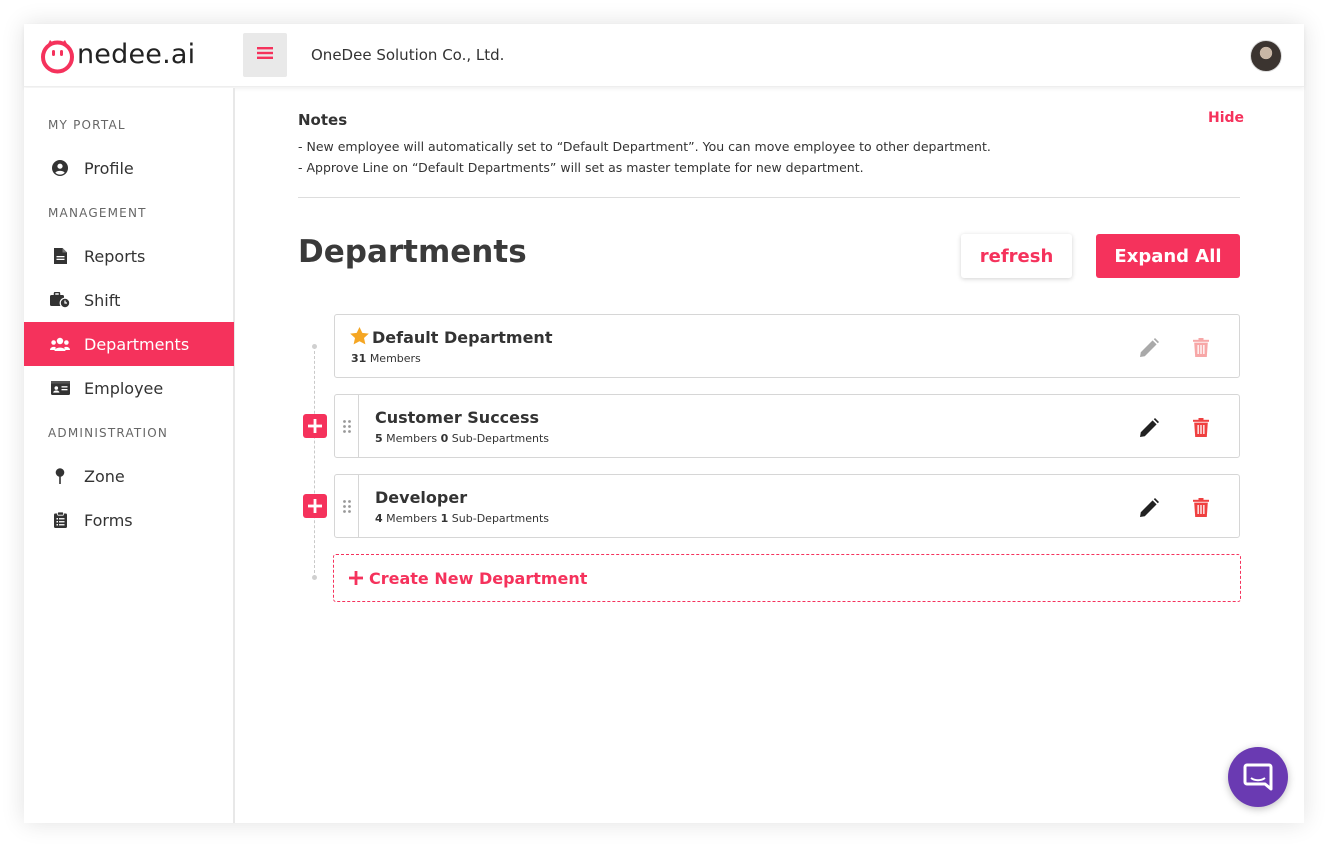  I want to click on section-title-administration: ADMINISTRATION, so click(108, 433).